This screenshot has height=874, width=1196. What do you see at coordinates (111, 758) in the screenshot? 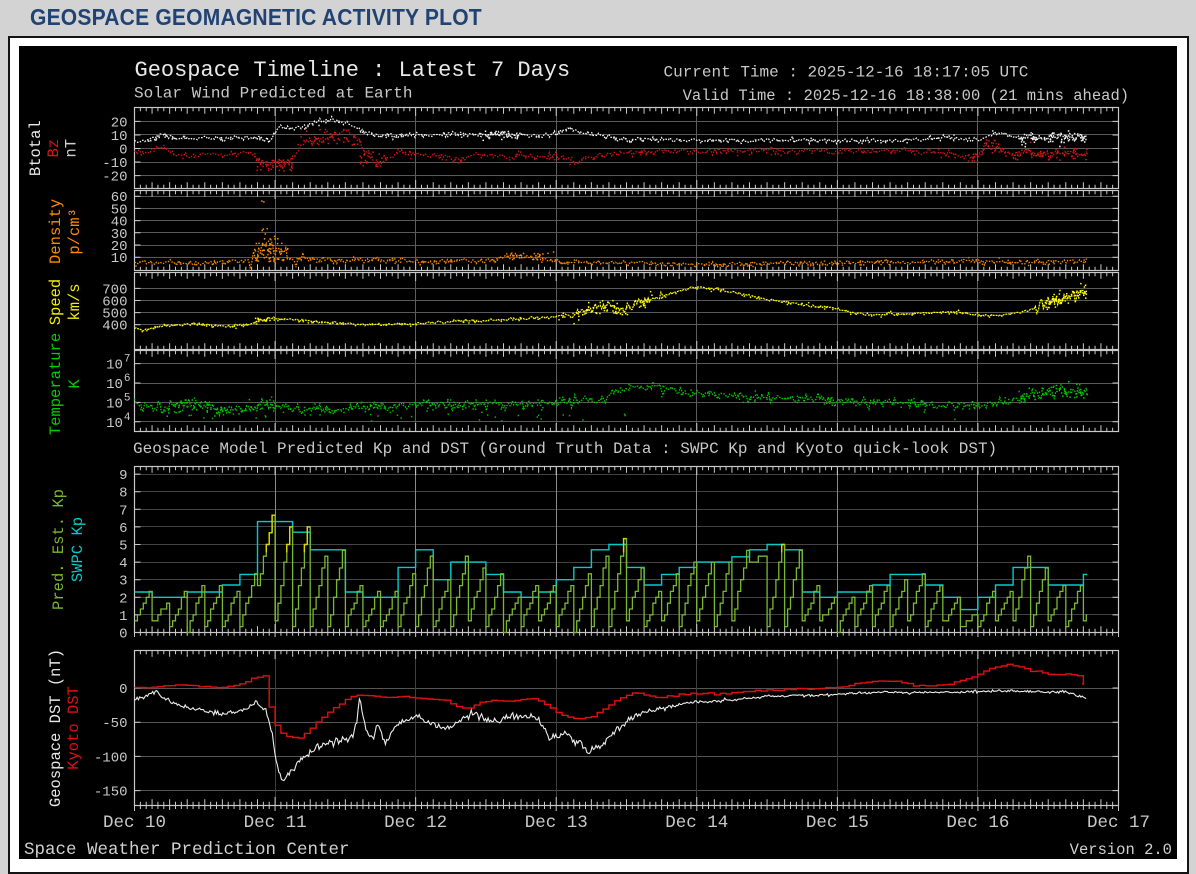
I see `svg-text: -100` at bounding box center [111, 758].